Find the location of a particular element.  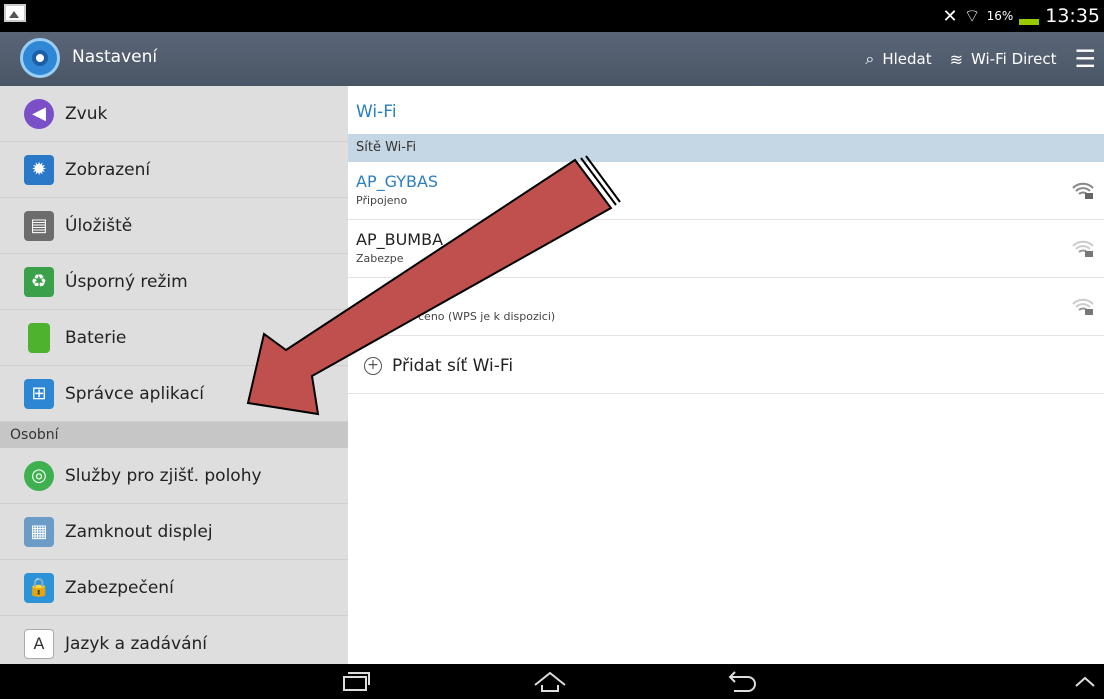

sidebar-item-label: Zamknout displej is located at coordinates (139, 531).